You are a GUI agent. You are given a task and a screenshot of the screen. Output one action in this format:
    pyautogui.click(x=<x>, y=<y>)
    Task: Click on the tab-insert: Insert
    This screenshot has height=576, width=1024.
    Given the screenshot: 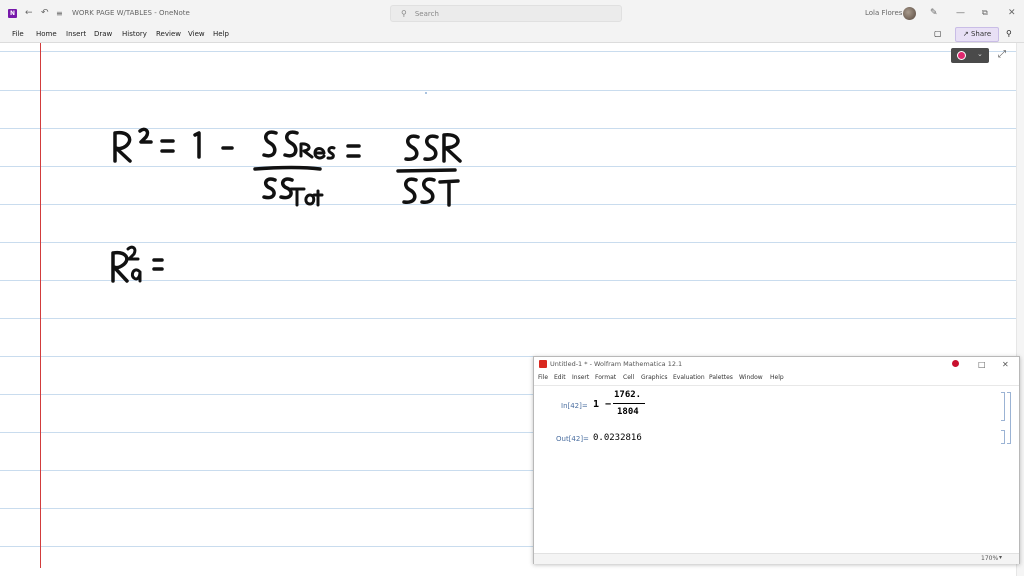 What is the action you would take?
    pyautogui.click(x=76, y=34)
    